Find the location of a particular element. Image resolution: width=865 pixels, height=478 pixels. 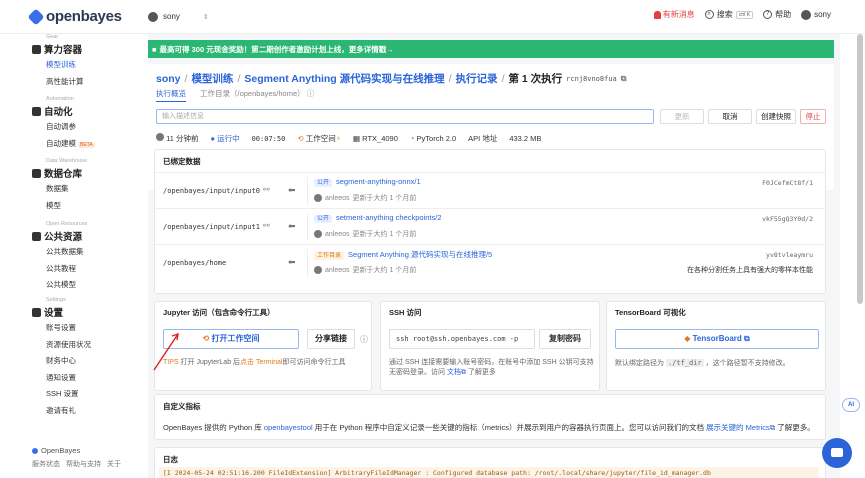

tips-text-a: 打开 JupyterLab 后 is located at coordinates (210, 362).